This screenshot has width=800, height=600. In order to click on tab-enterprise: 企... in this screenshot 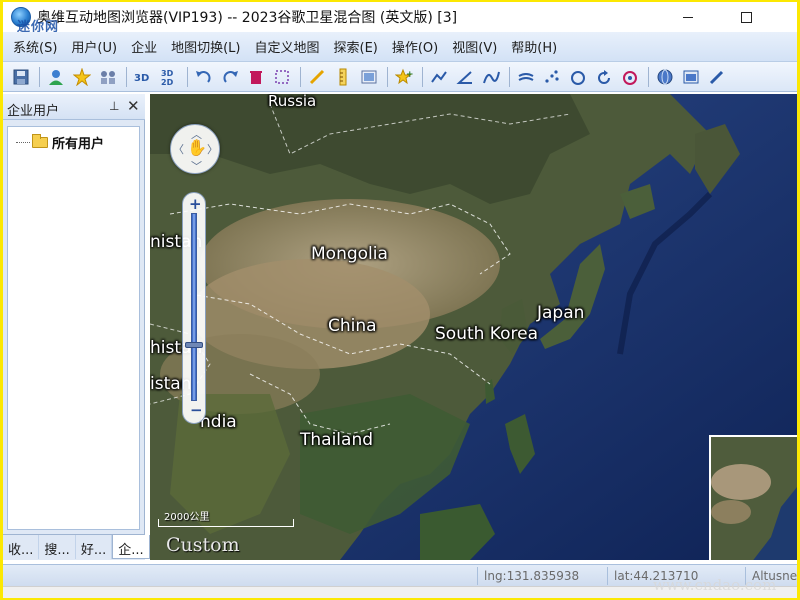, I will do `click(131, 547)`.